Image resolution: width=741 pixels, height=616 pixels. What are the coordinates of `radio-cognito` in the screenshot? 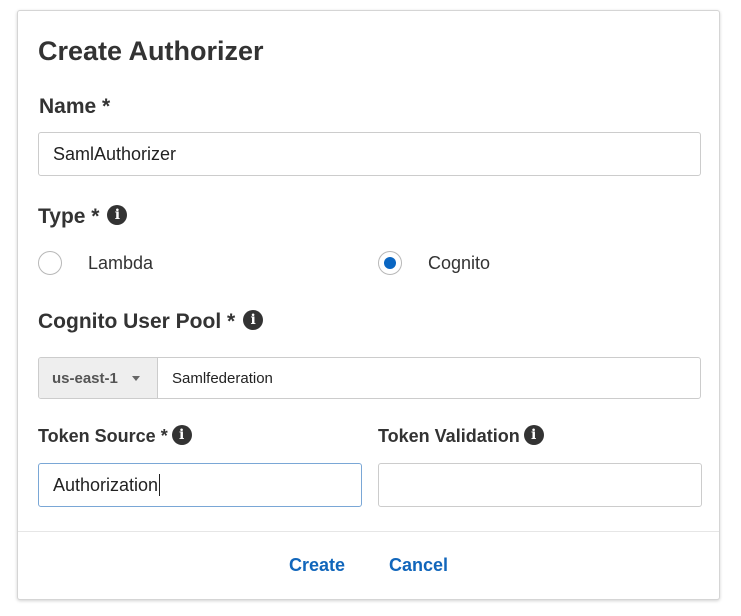 It's located at (390, 263).